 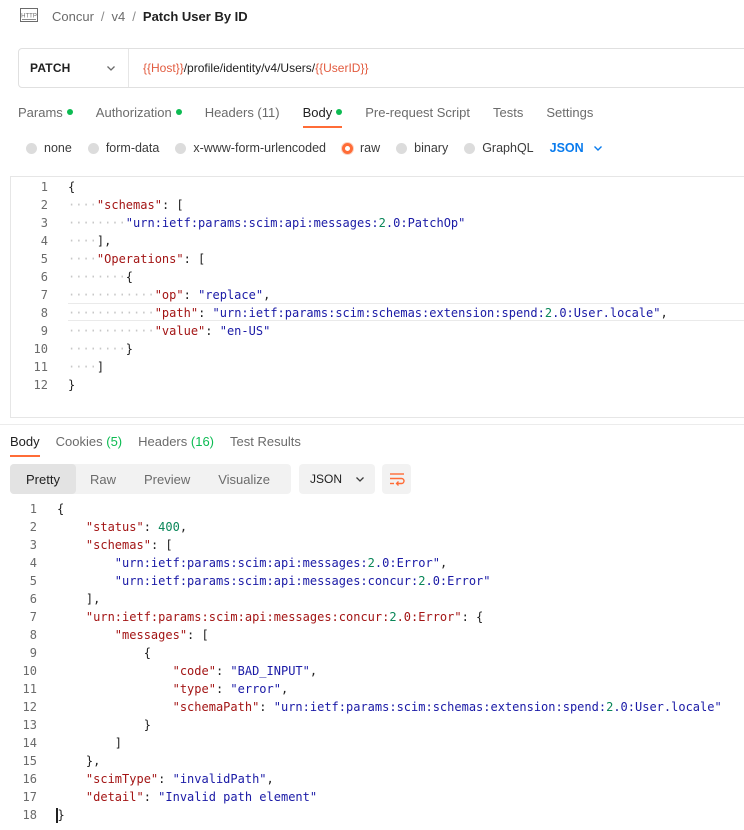 I want to click on line-number: 16, so click(x=29, y=779).